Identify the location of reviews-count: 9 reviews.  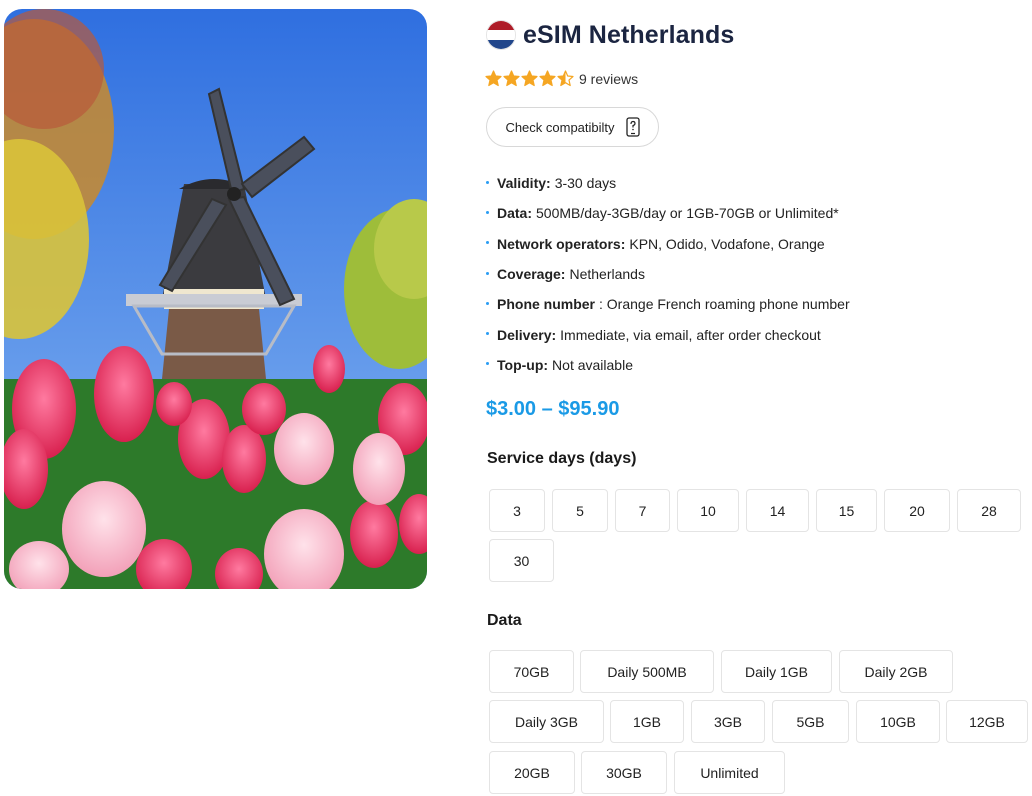
(608, 79).